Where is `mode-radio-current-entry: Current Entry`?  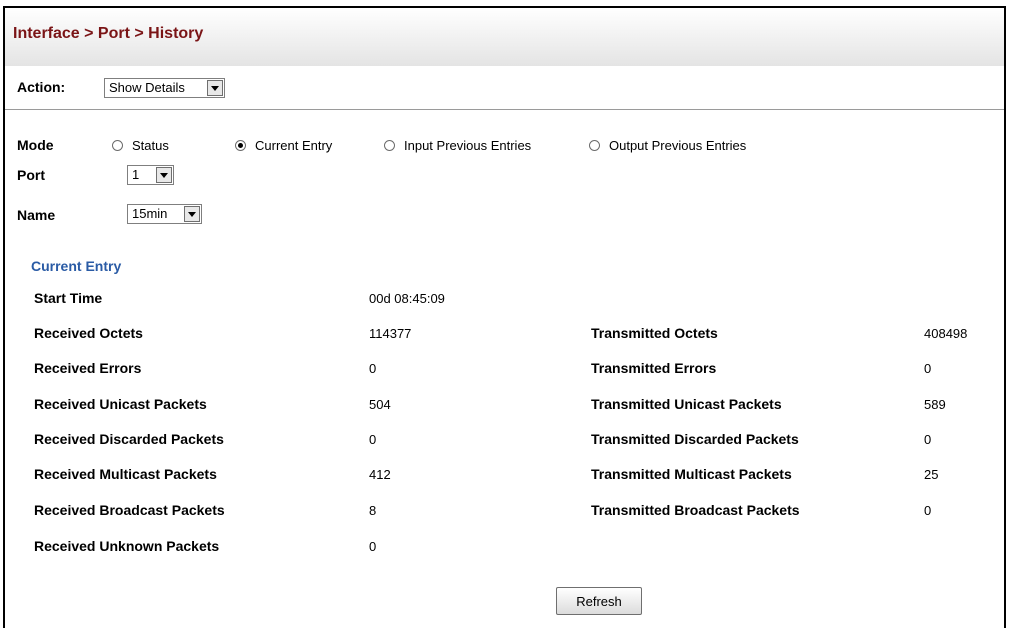 mode-radio-current-entry: Current Entry is located at coordinates (283, 145).